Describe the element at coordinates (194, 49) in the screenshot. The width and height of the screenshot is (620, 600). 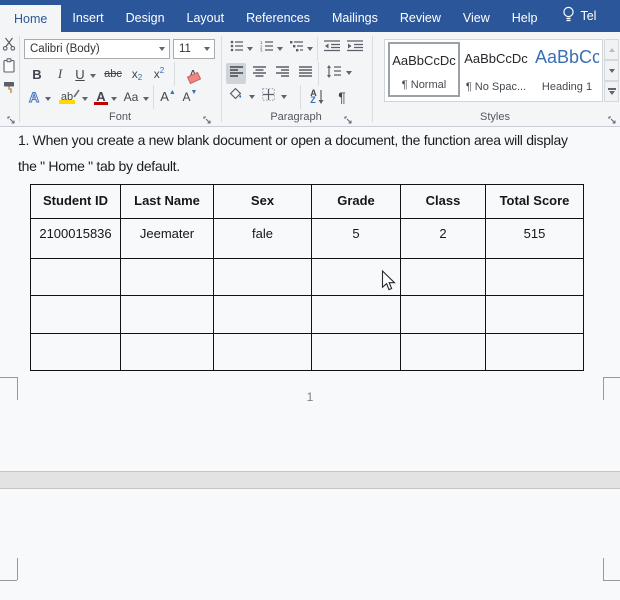
I see `font-size-combobox: 11` at that location.